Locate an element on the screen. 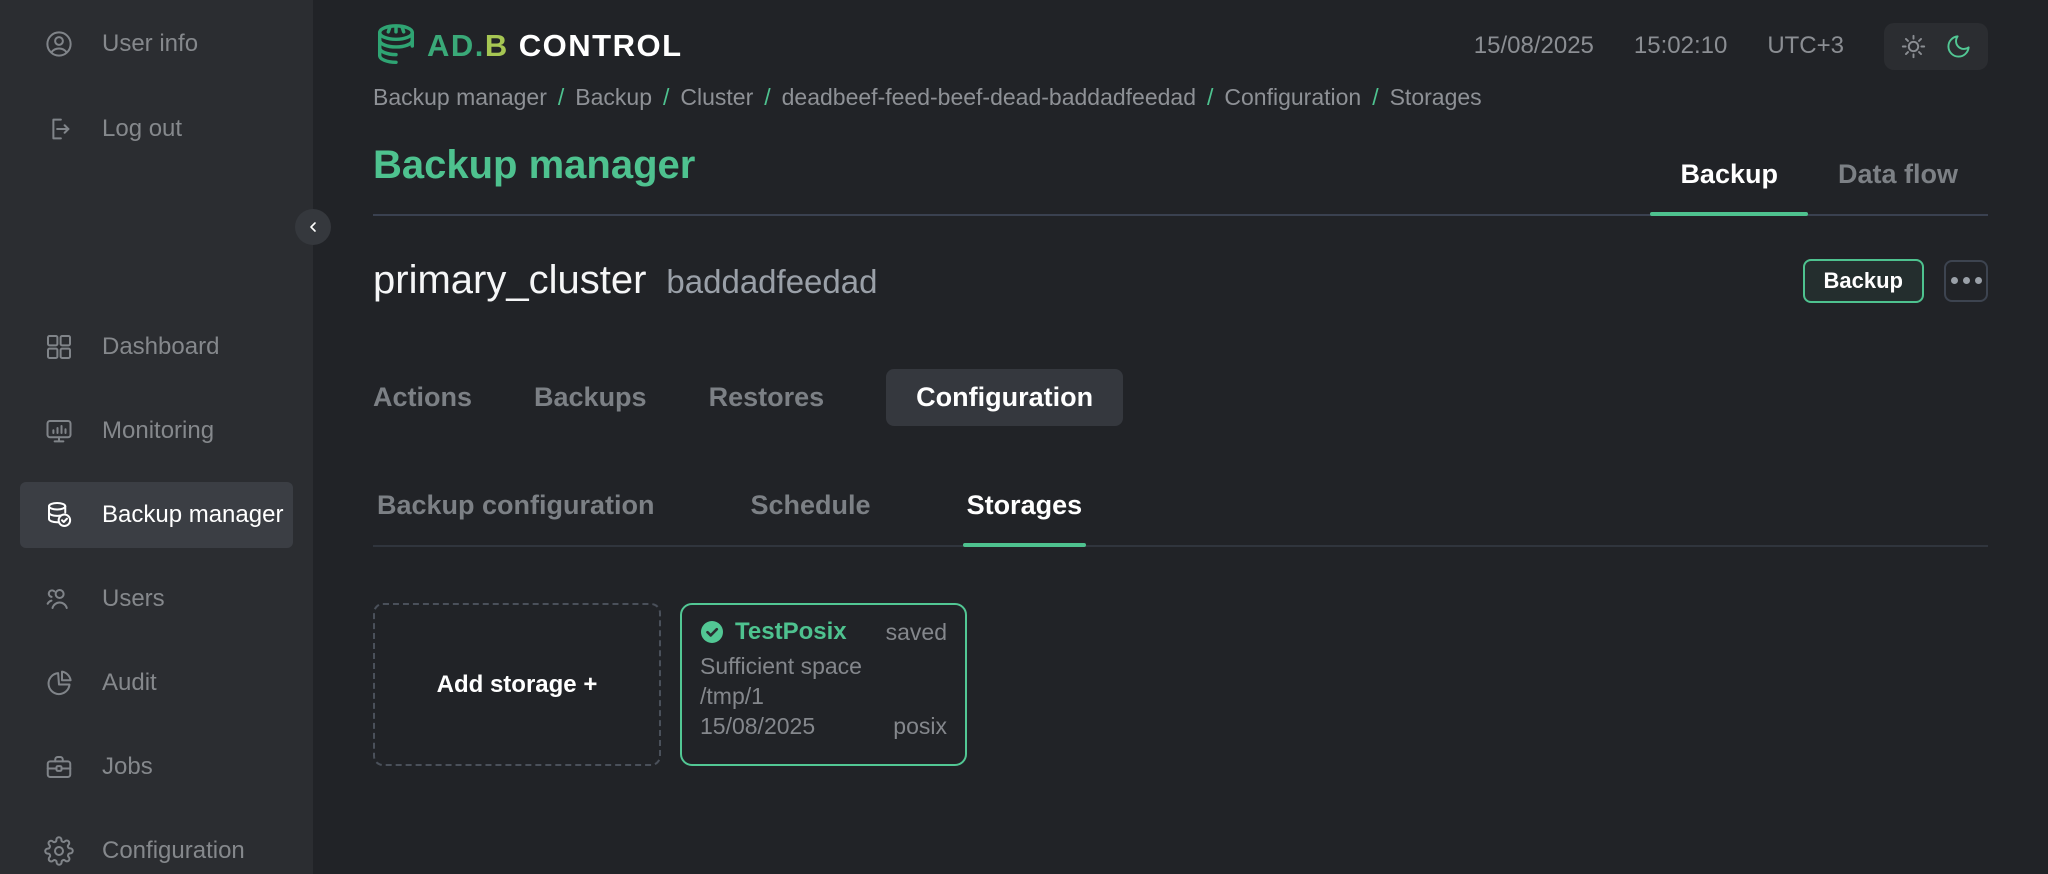 This screenshot has height=874, width=2048. database-logo-icon is located at coordinates (396, 44).